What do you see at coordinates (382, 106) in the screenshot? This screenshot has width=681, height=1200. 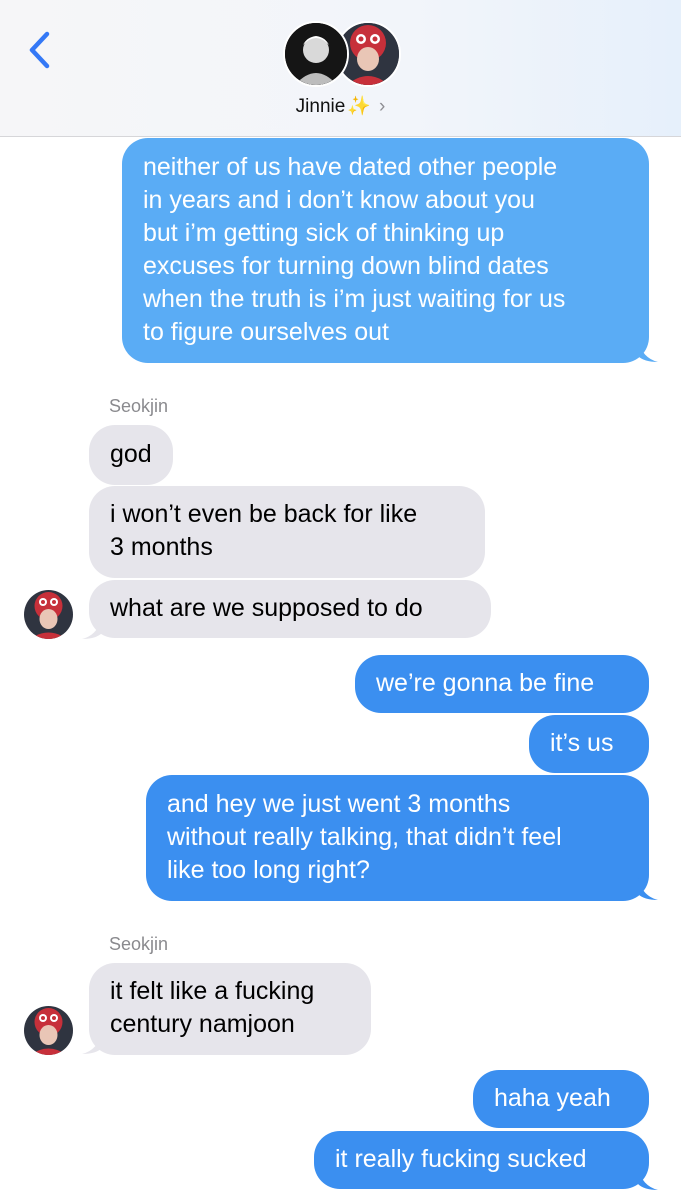 I see `chevron-right-icon: ›` at bounding box center [382, 106].